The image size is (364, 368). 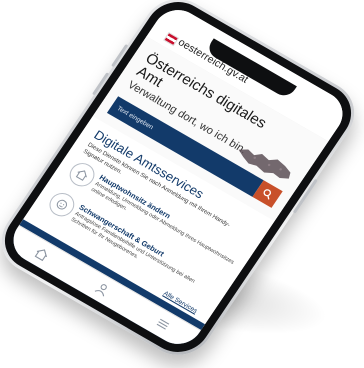 What do you see at coordinates (163, 324) in the screenshot?
I see `menu-icon` at bounding box center [163, 324].